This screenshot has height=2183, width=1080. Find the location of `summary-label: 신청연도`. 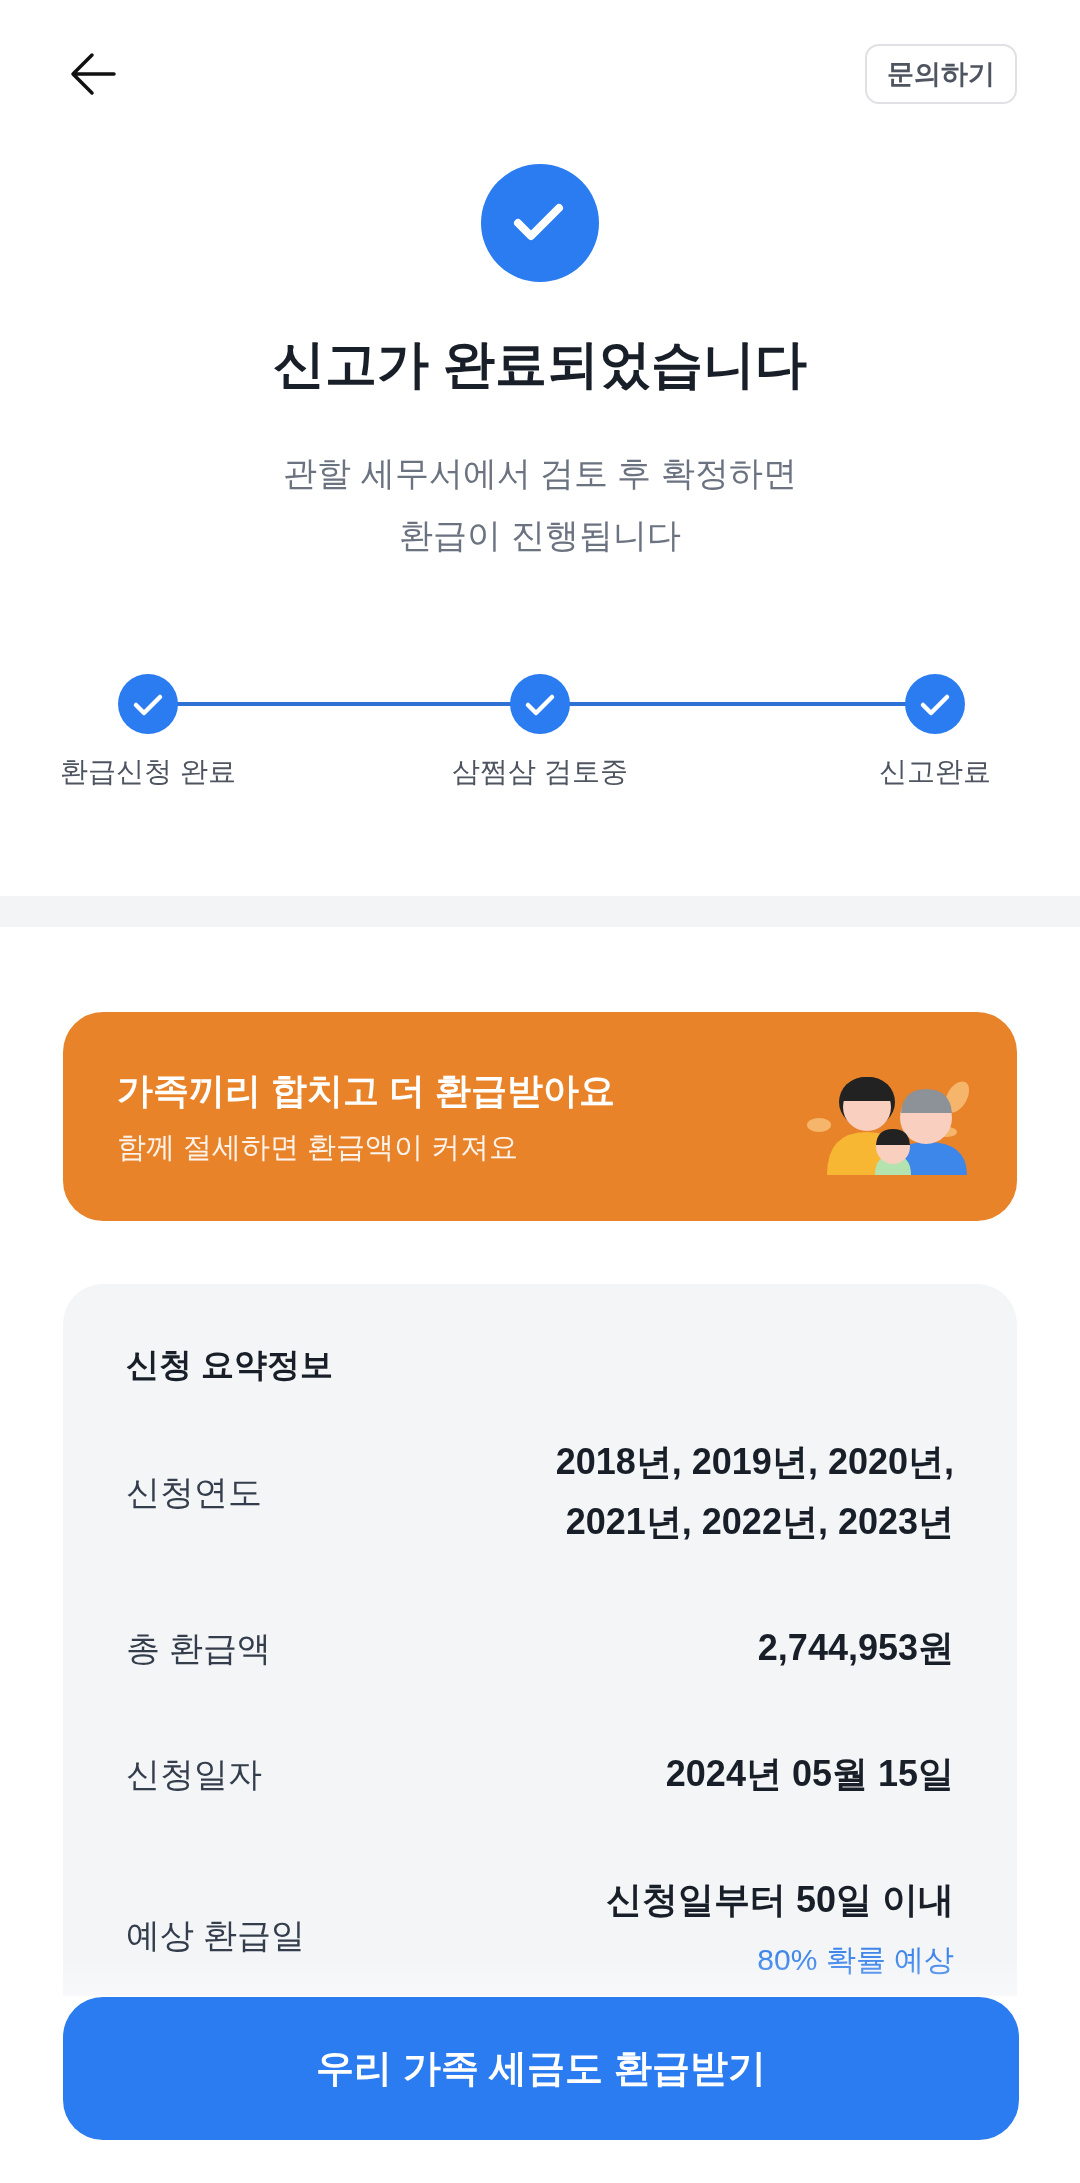

summary-label: 신청연도 is located at coordinates (194, 1492).